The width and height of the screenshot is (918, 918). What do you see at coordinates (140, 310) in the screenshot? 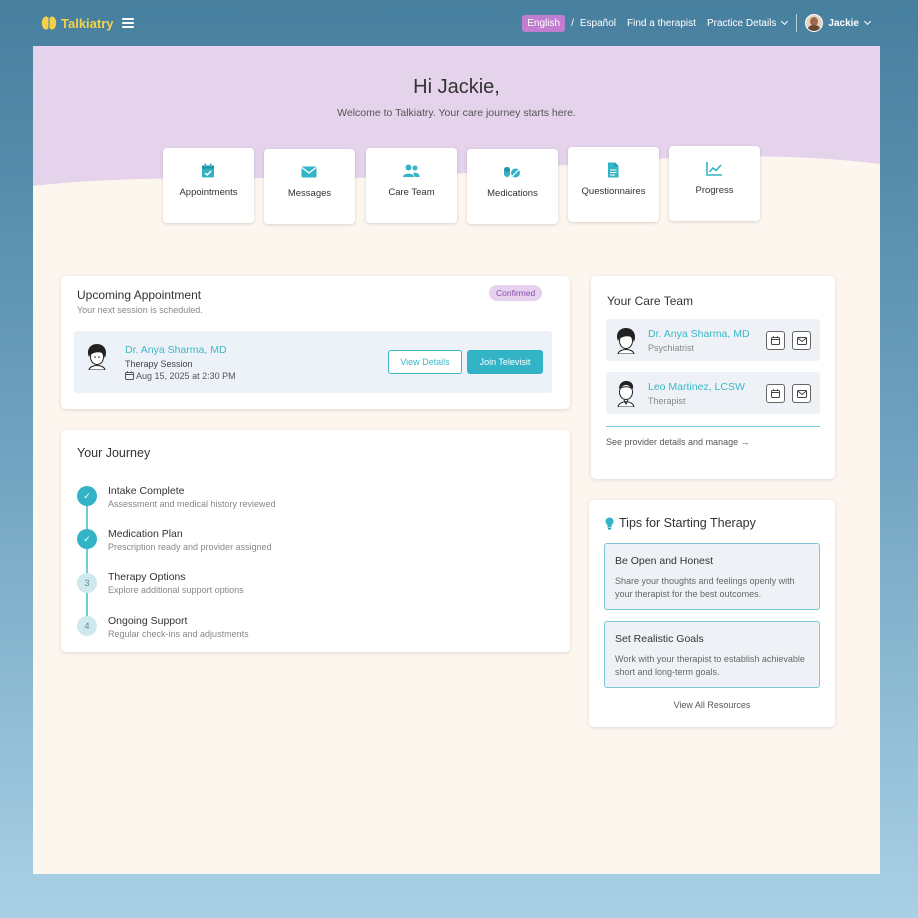
I see `appointment-subtitle: Your next session is scheduled.` at bounding box center [140, 310].